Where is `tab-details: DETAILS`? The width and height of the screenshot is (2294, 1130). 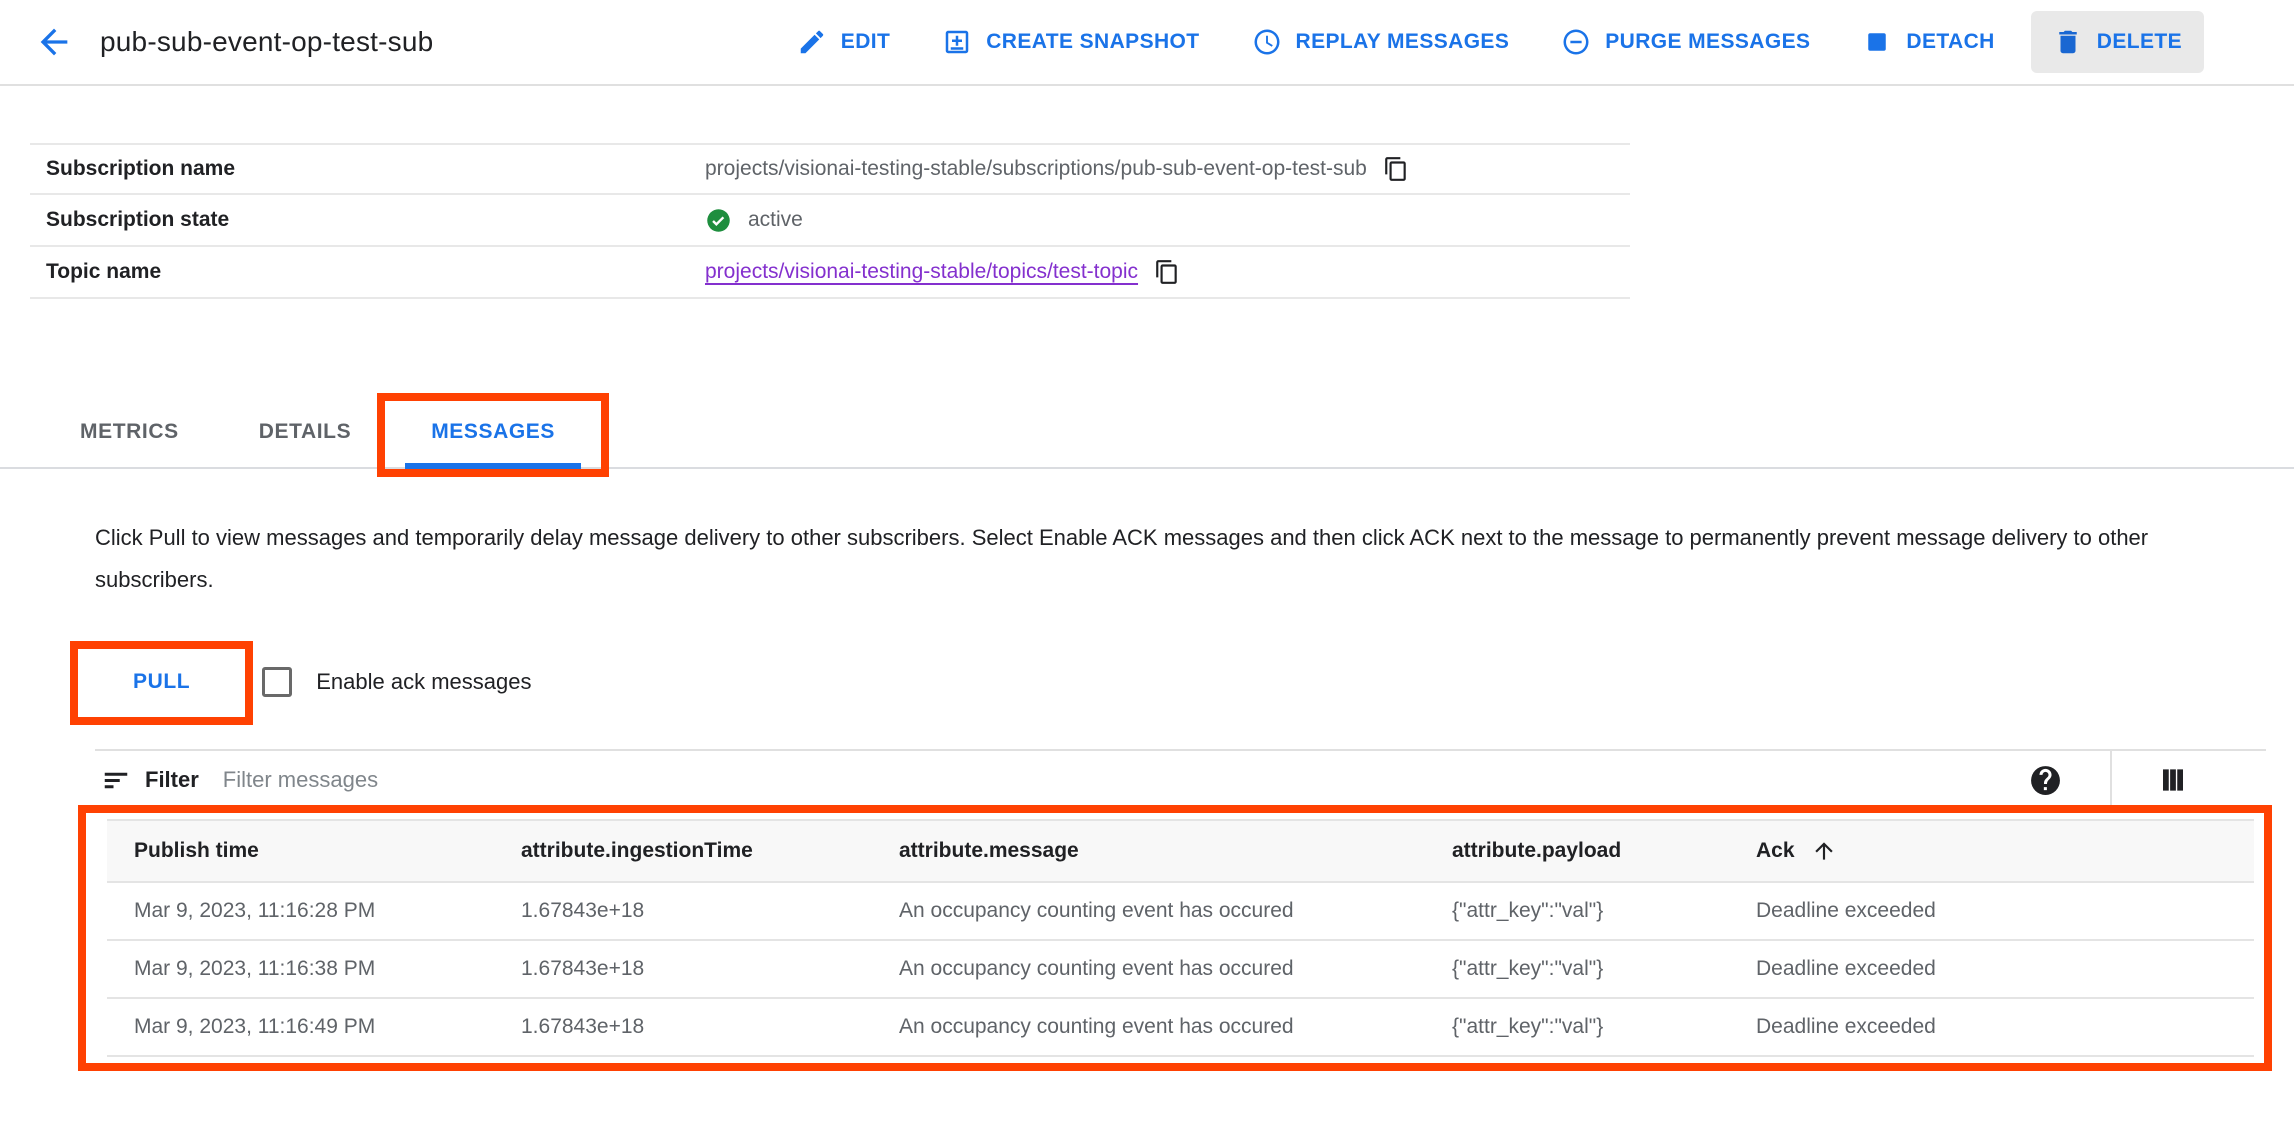
tab-details: DETAILS is located at coordinates (305, 432).